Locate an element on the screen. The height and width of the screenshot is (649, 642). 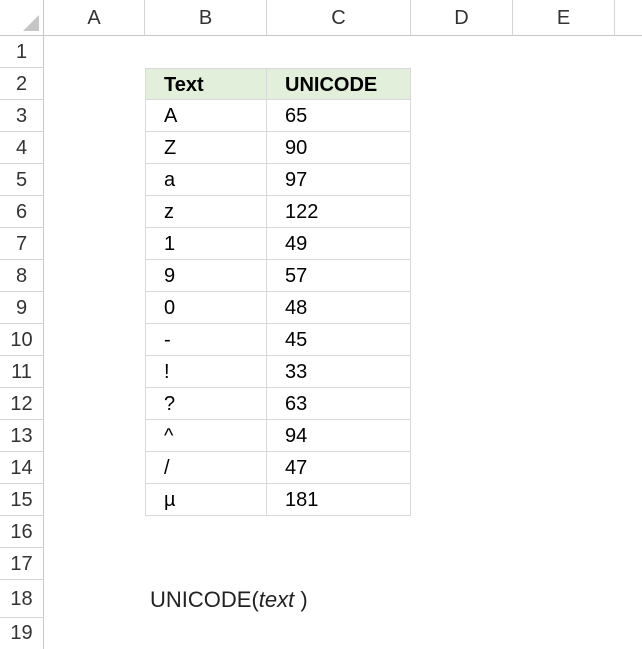
row-header-18: 18 is located at coordinates (22, 599).